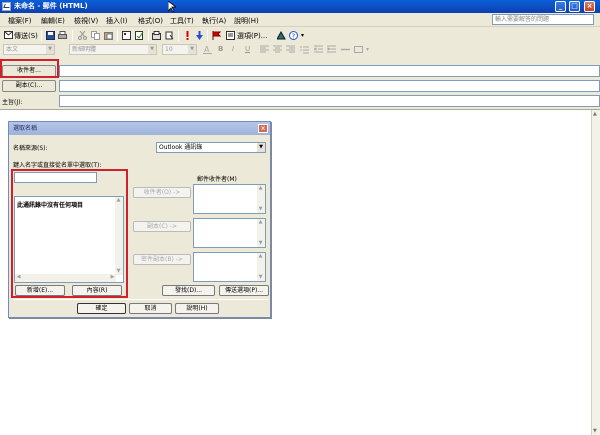 The width and height of the screenshot is (600, 435). Describe the element at coordinates (169, 35) in the screenshot. I see `insert-item-icon` at that location.